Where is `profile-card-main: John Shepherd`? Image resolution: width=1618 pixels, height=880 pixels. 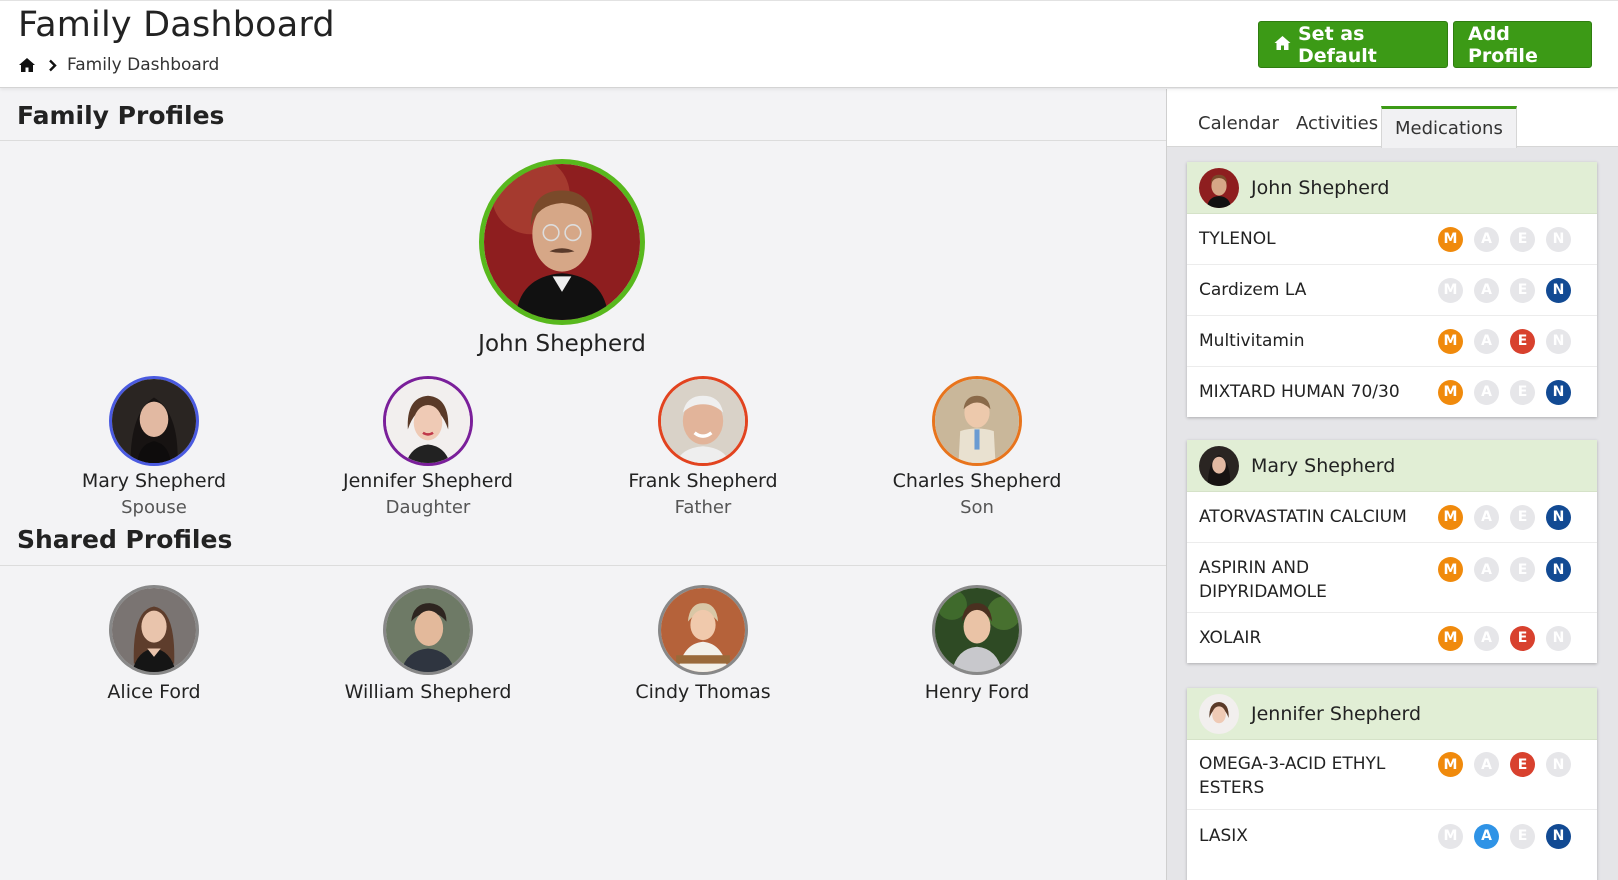
profile-card-main: John Shepherd is located at coordinates (562, 258).